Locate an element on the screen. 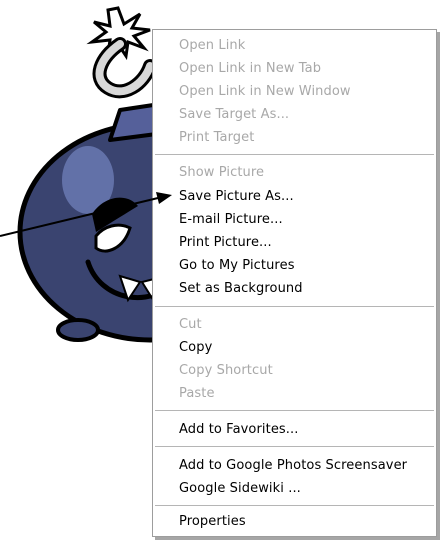  menu-item-copy: Copy is located at coordinates (195, 348).